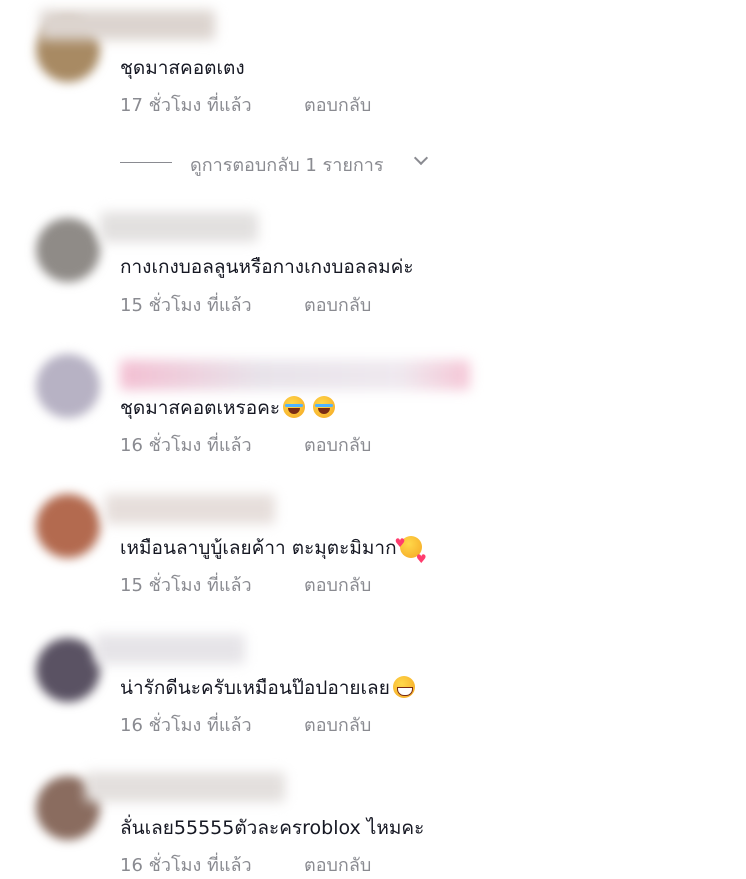  Describe the element at coordinates (421, 158) in the screenshot. I see `chevron-down-icon` at that location.